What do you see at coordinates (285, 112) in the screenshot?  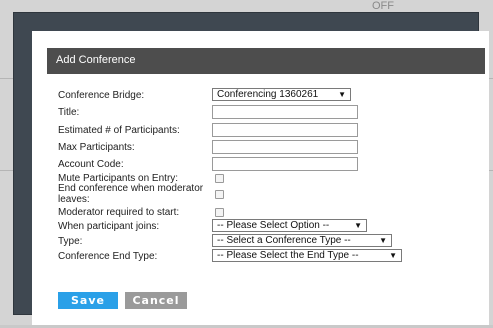 I see `title-input` at bounding box center [285, 112].